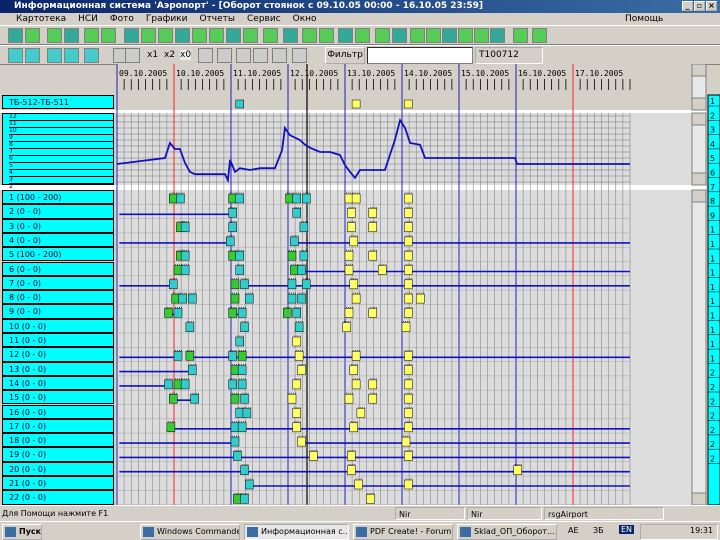 Image resolution: width=720 pixels, height=540 pixels. I want to click on filter-button: Фильтр, so click(345, 55).